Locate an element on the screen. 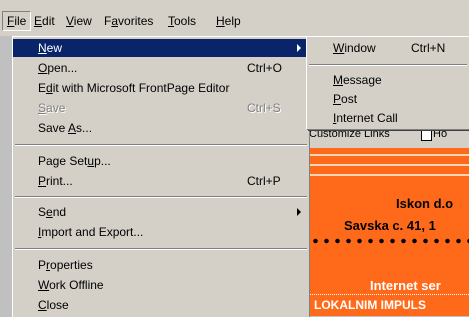 The width and height of the screenshot is (469, 317). menu-item-label: Save is located at coordinates (52, 108).